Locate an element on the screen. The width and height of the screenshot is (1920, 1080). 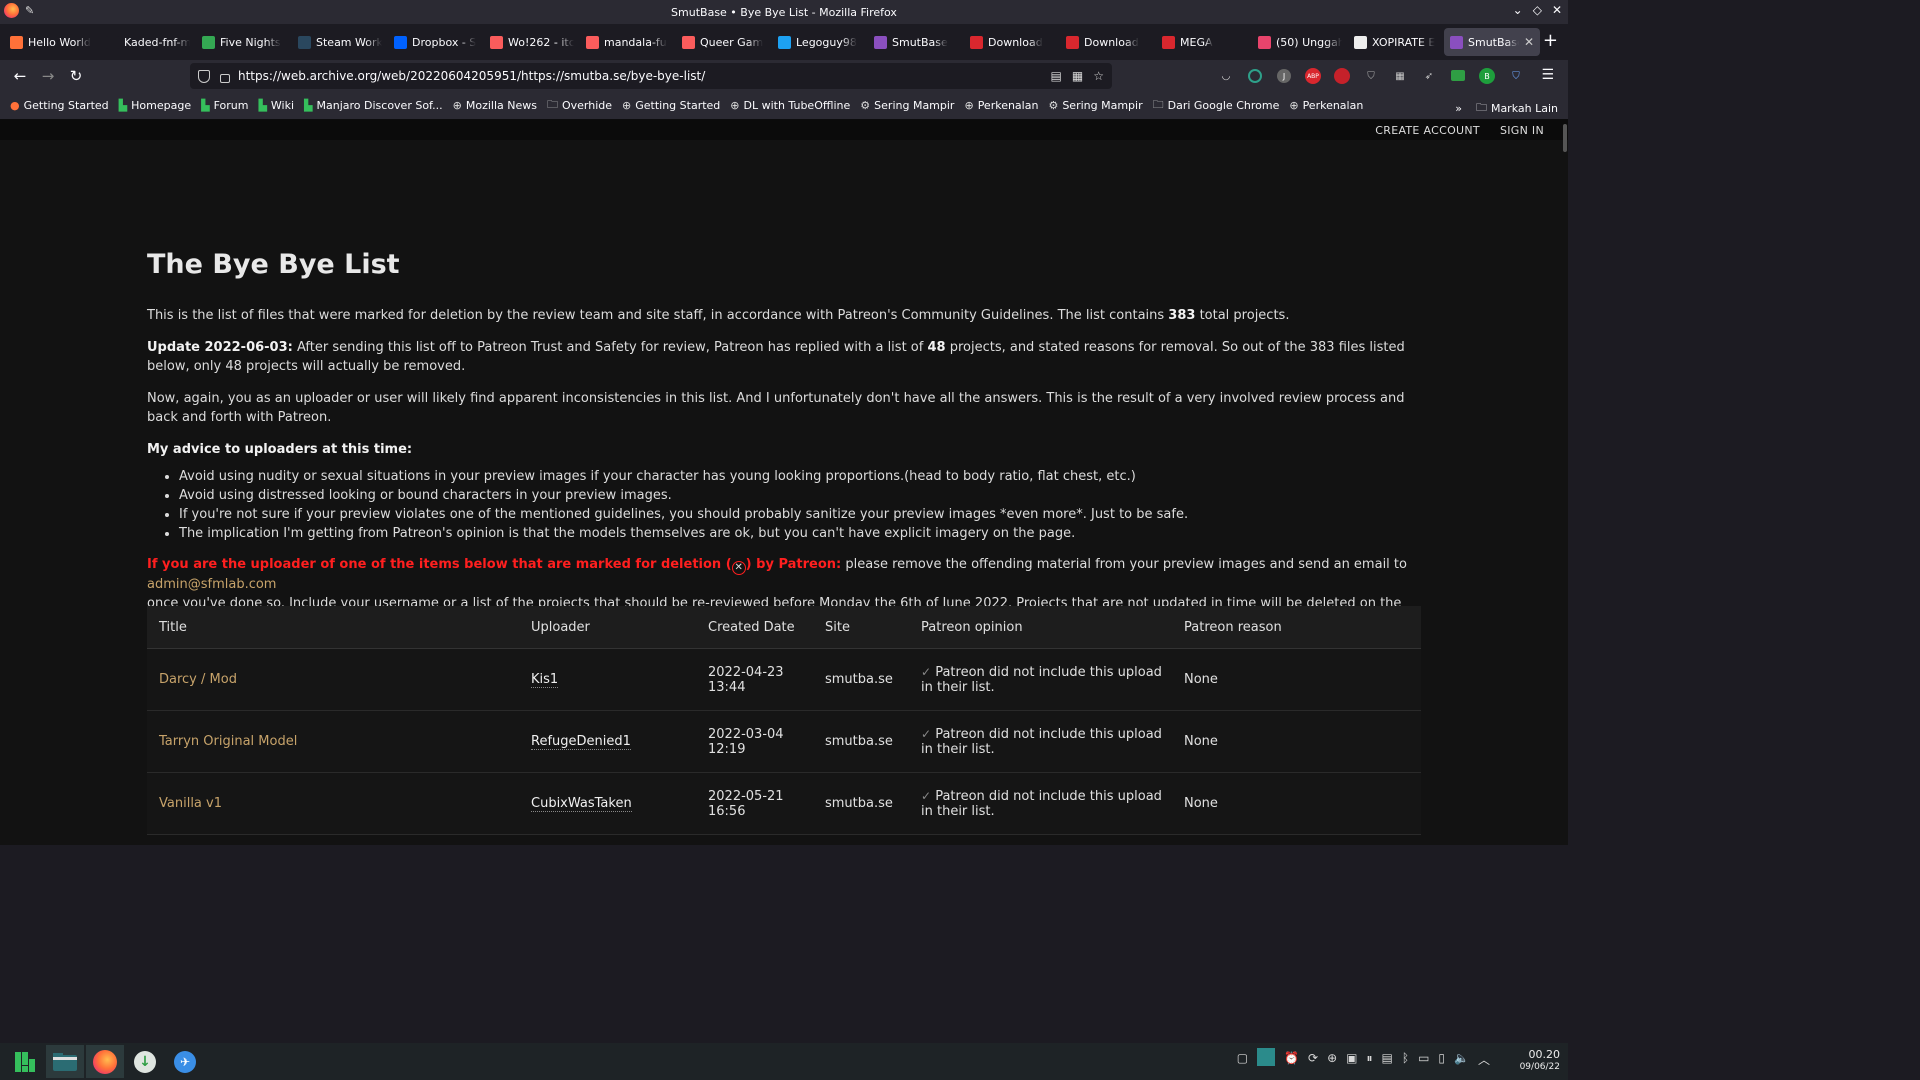
bookmark-star-icon: ☆ is located at coordinates (1098, 76).